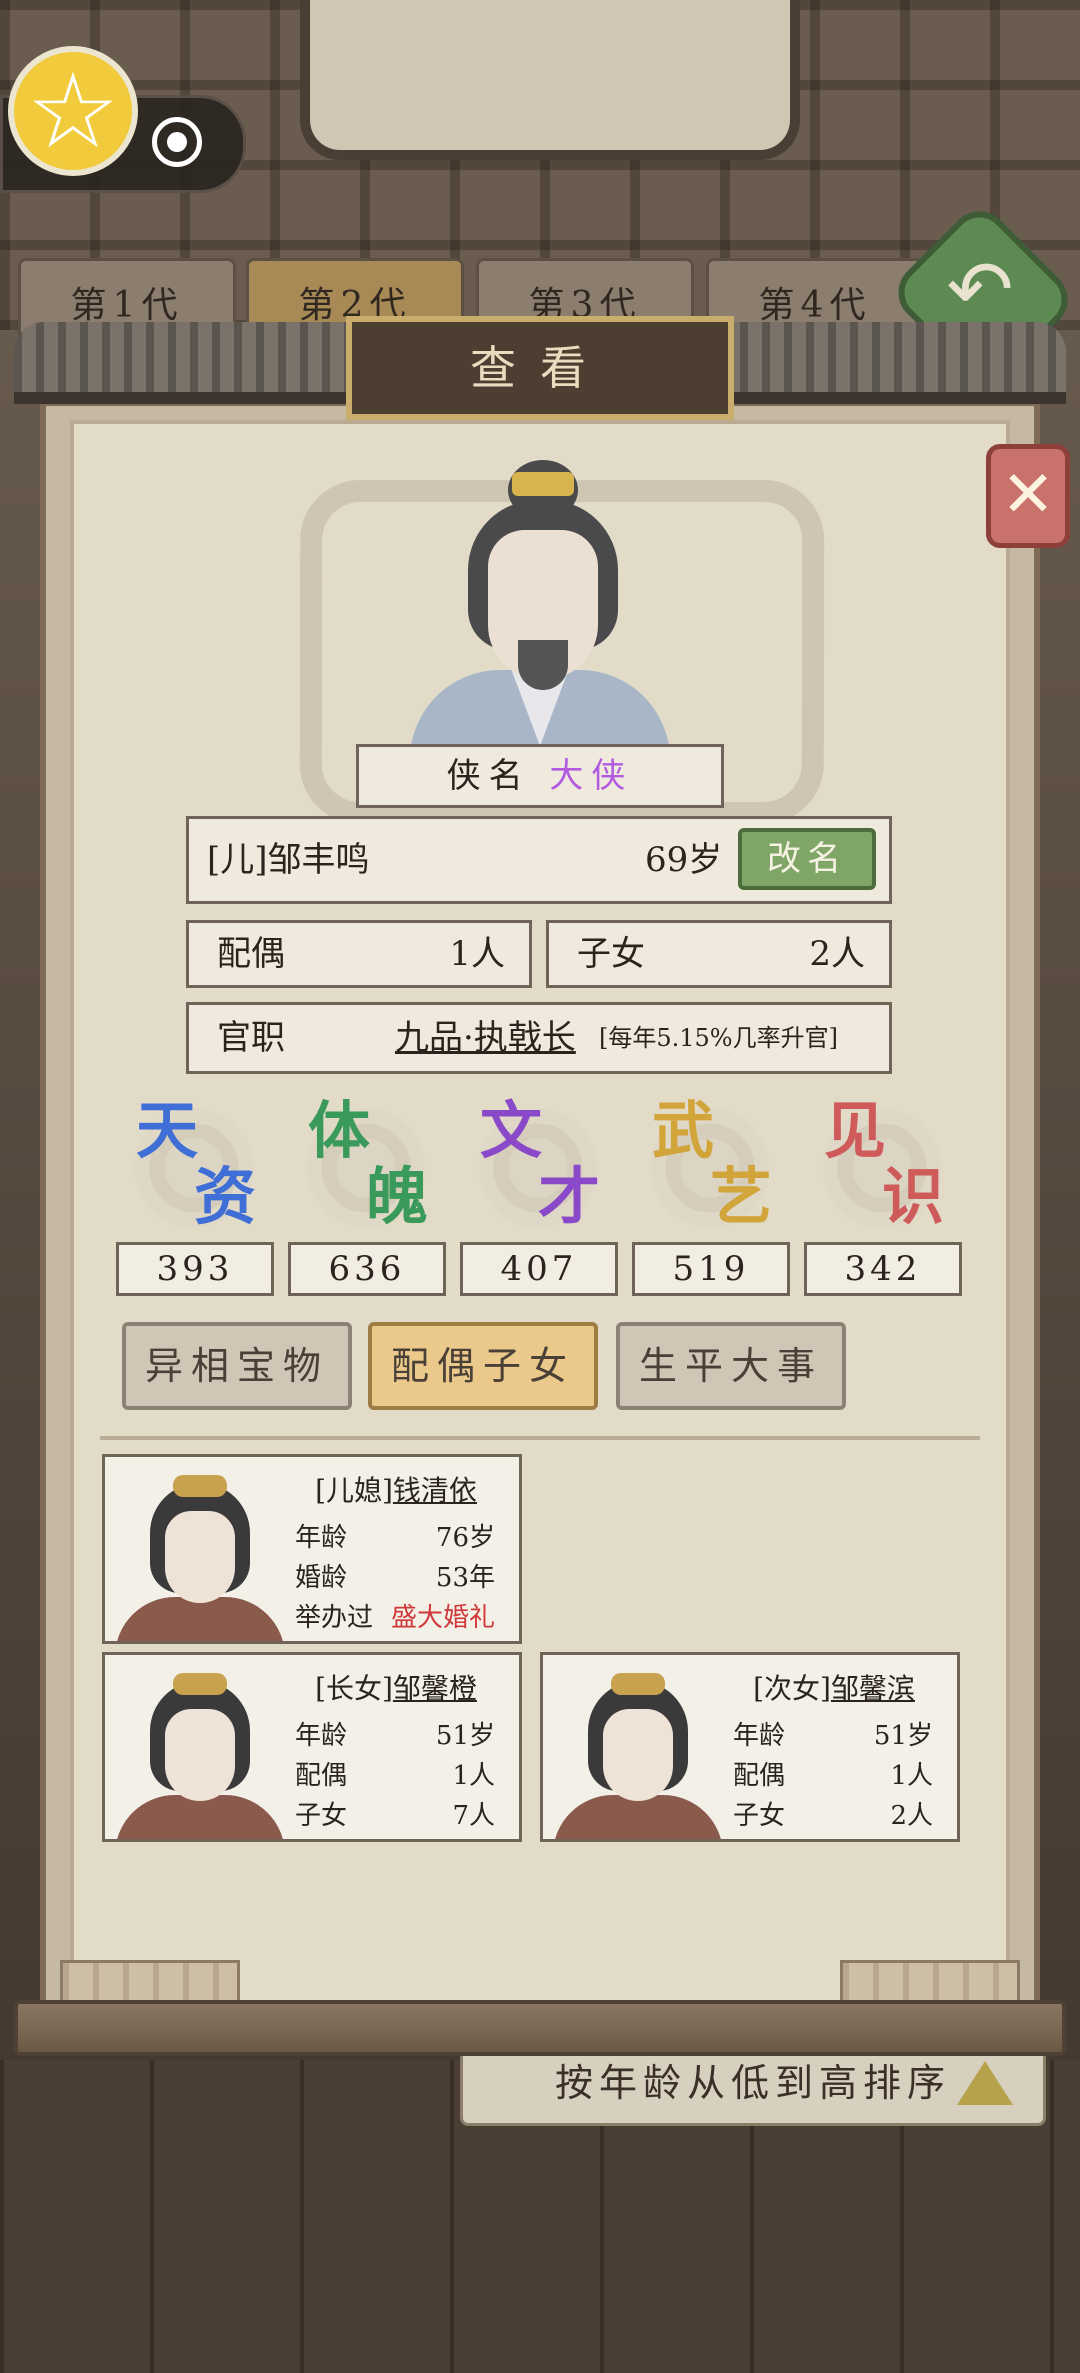 The image size is (1080, 2373). Describe the element at coordinates (807, 859) in the screenshot. I see `rename-button: 改名` at that location.